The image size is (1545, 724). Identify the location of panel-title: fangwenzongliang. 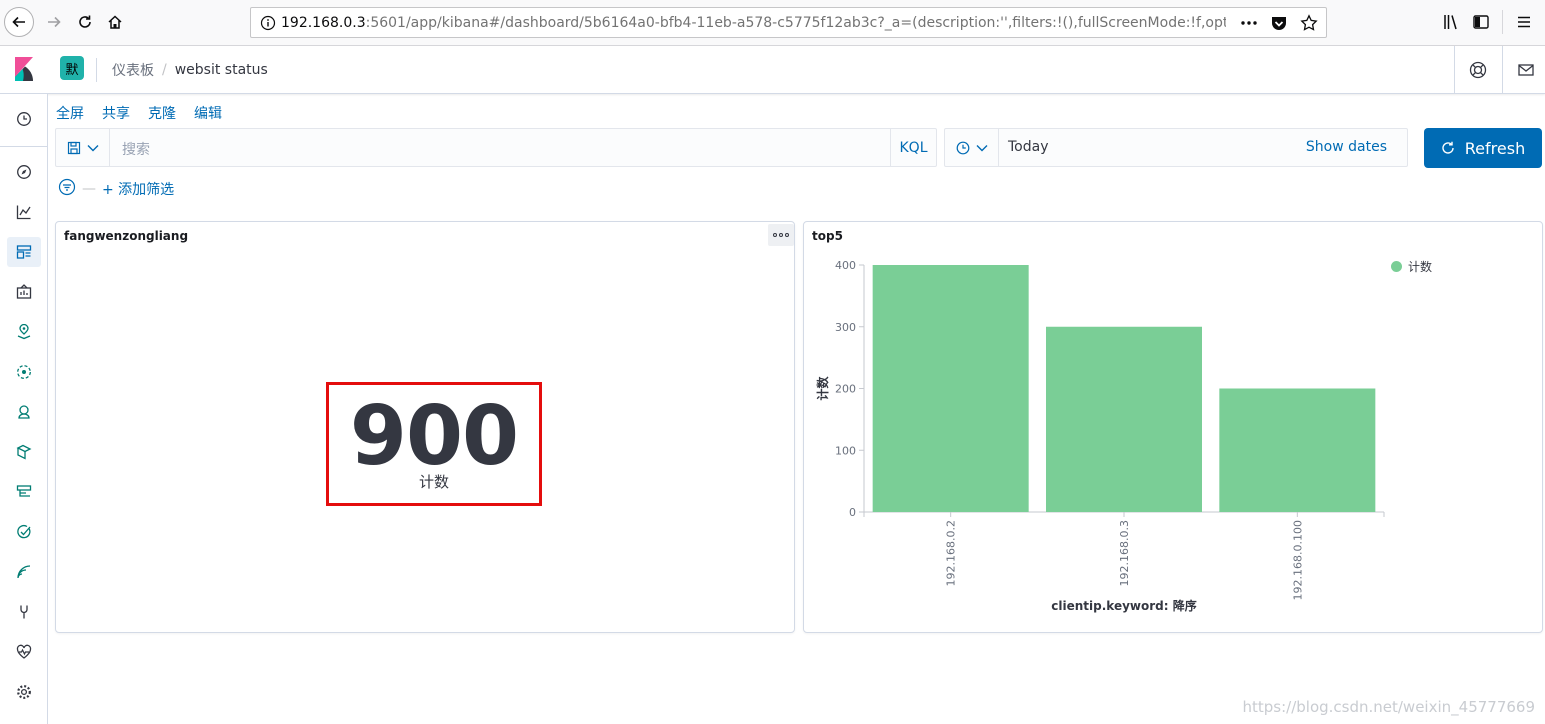
(126, 236).